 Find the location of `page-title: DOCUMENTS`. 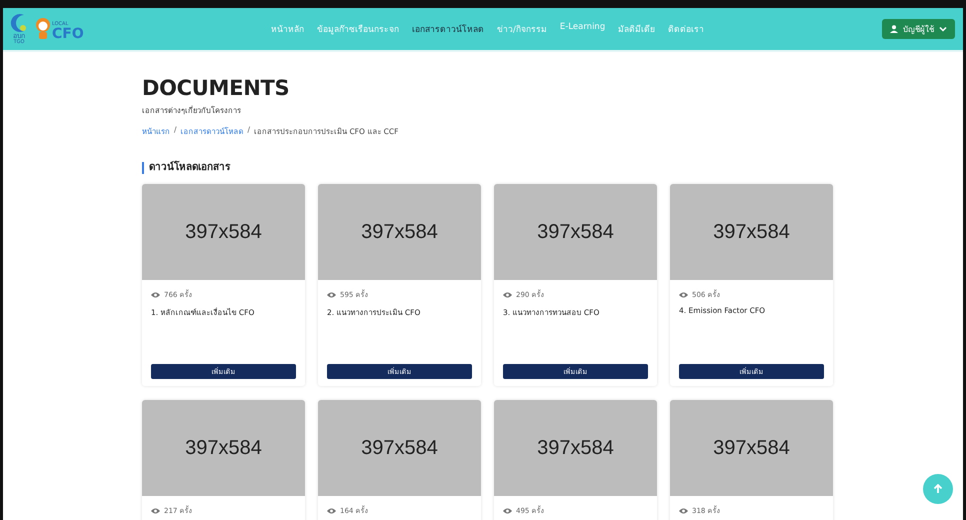

page-title: DOCUMENTS is located at coordinates (216, 88).